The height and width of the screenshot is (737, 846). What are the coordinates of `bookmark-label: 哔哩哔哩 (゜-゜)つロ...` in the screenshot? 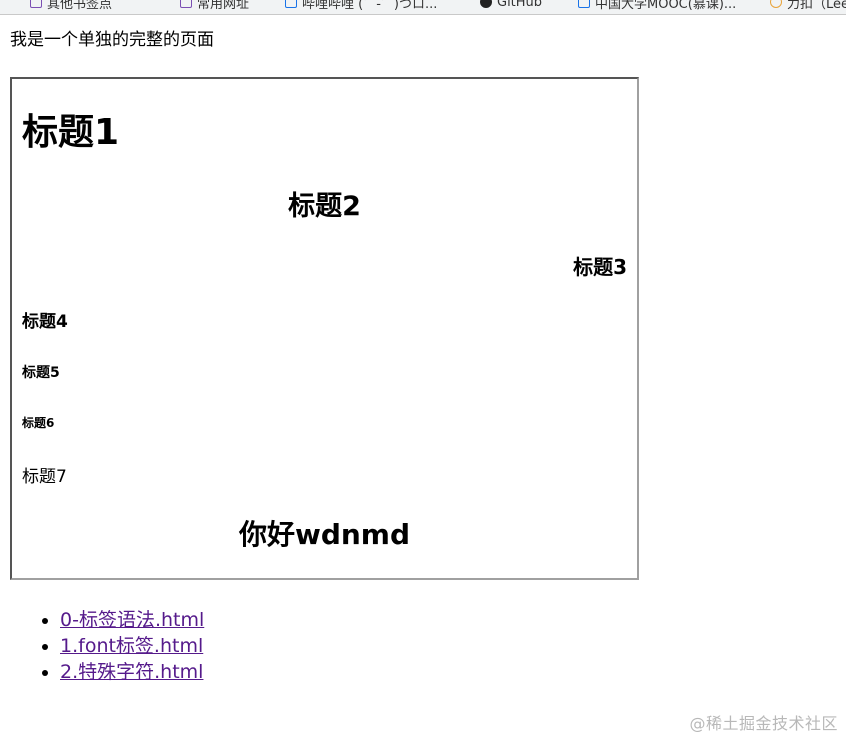 It's located at (370, 6).